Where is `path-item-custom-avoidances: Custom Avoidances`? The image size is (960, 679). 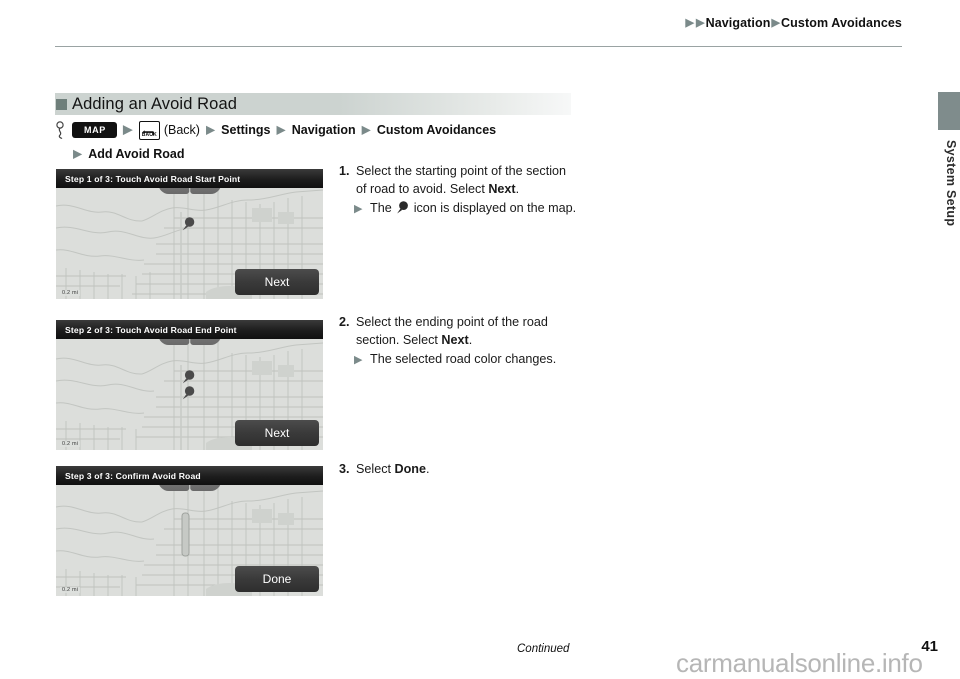
path-item-custom-avoidances: Custom Avoidances is located at coordinates (436, 130).